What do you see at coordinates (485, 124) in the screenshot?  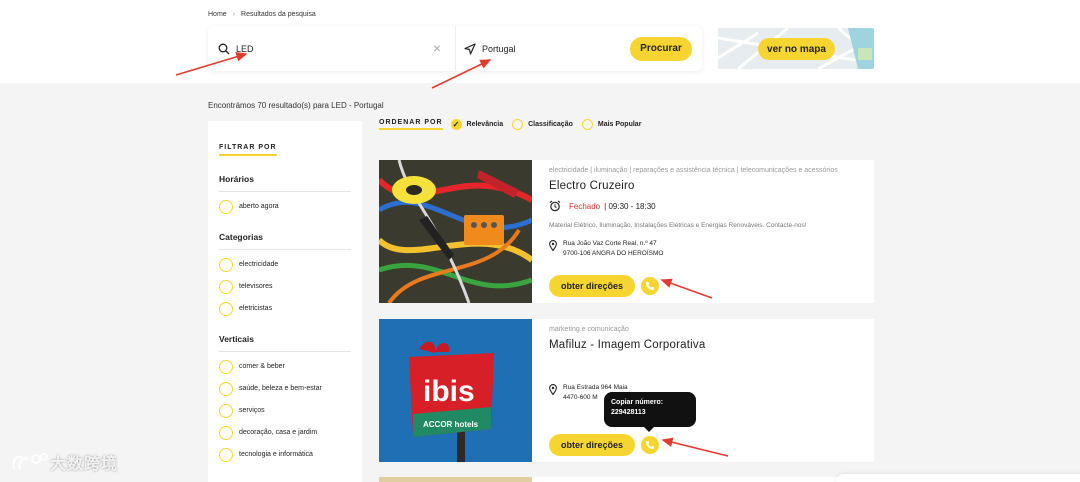 I see `sort-option-label: Relevância` at bounding box center [485, 124].